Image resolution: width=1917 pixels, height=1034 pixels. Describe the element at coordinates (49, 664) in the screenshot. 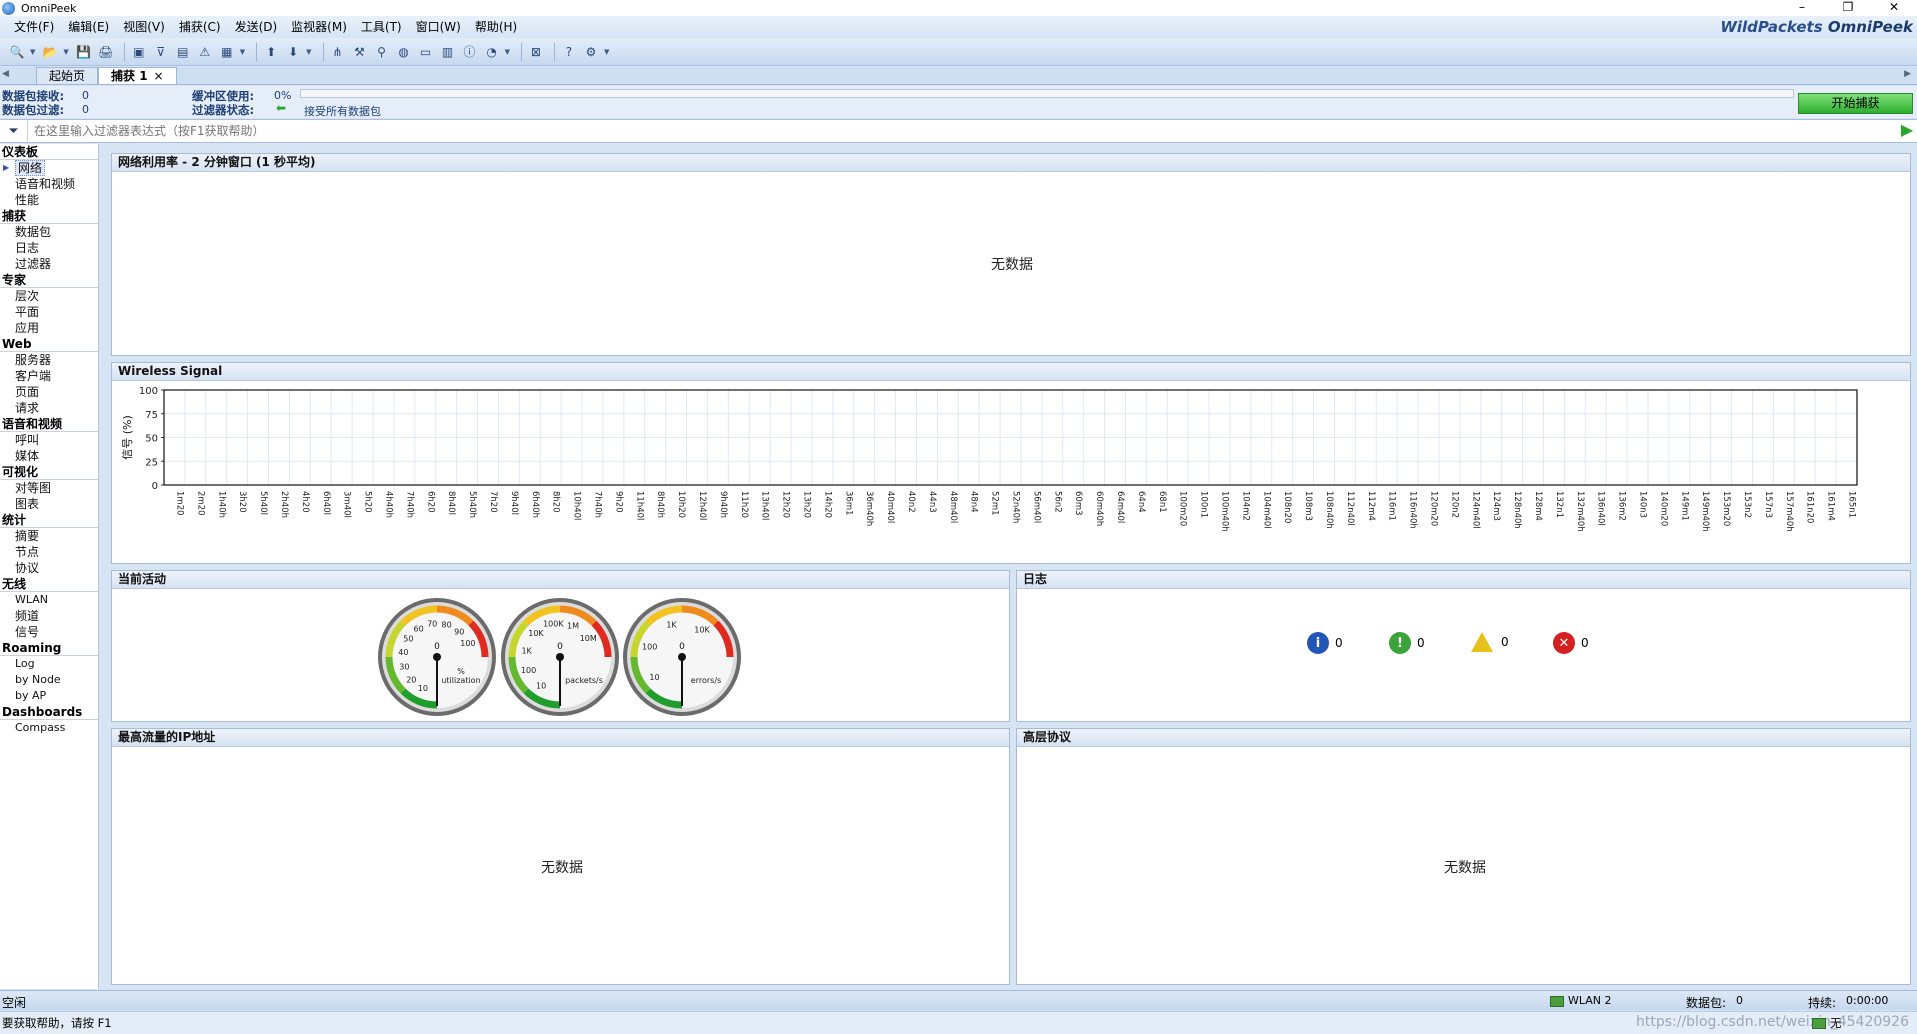

I see `sidebar-item: Log` at that location.